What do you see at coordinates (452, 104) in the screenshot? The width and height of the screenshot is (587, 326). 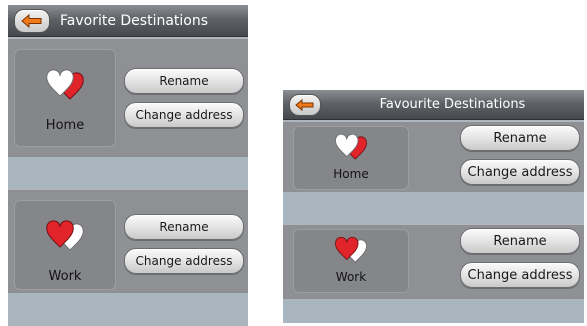 I see `page-title: Favourite Destinations` at bounding box center [452, 104].